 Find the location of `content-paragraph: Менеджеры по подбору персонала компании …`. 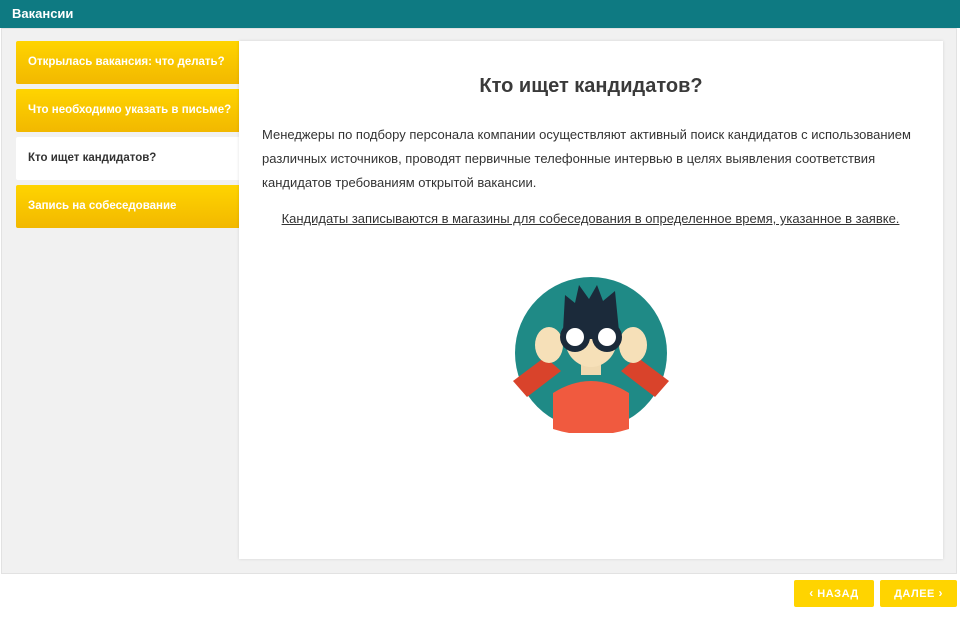

content-paragraph: Менеджеры по подбору персонала компании … is located at coordinates (586, 158).